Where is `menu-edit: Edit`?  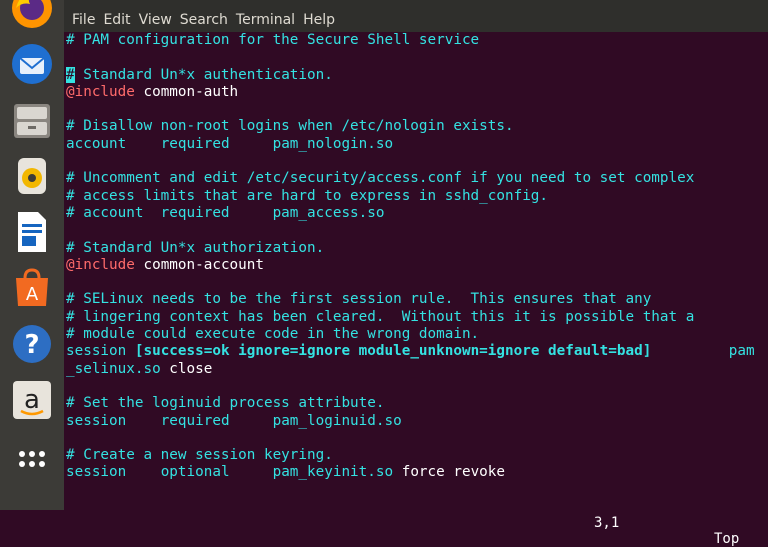 menu-edit: Edit is located at coordinates (118, 22).